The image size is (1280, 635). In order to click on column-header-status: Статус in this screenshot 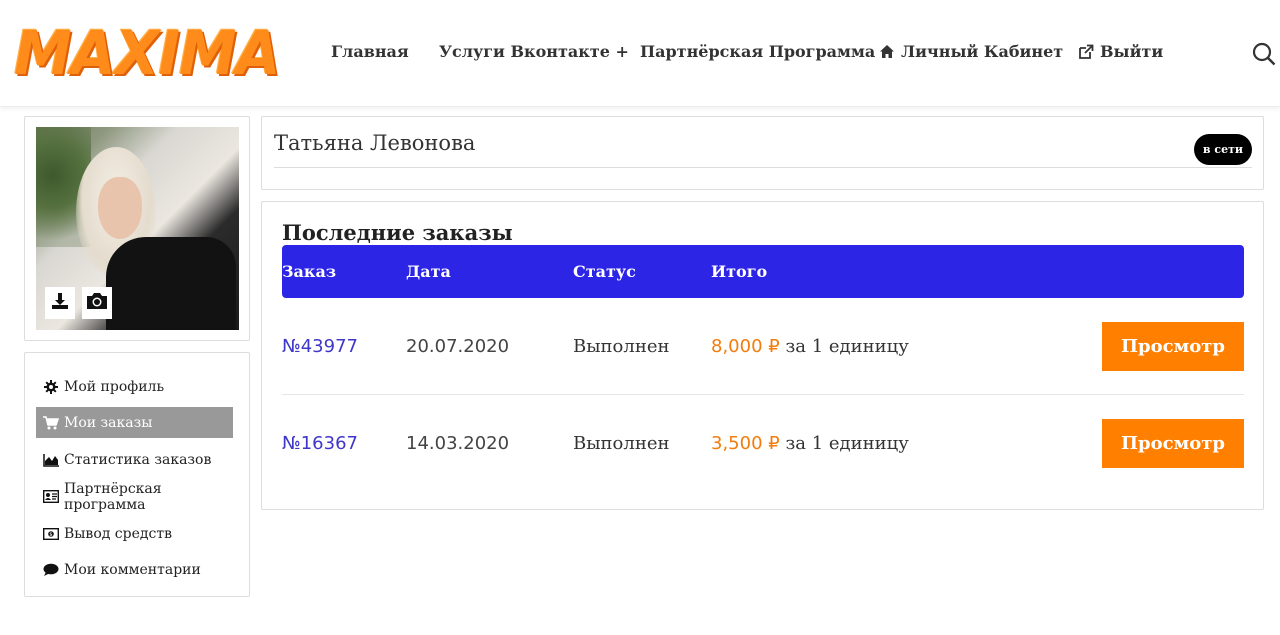, I will do `click(604, 271)`.